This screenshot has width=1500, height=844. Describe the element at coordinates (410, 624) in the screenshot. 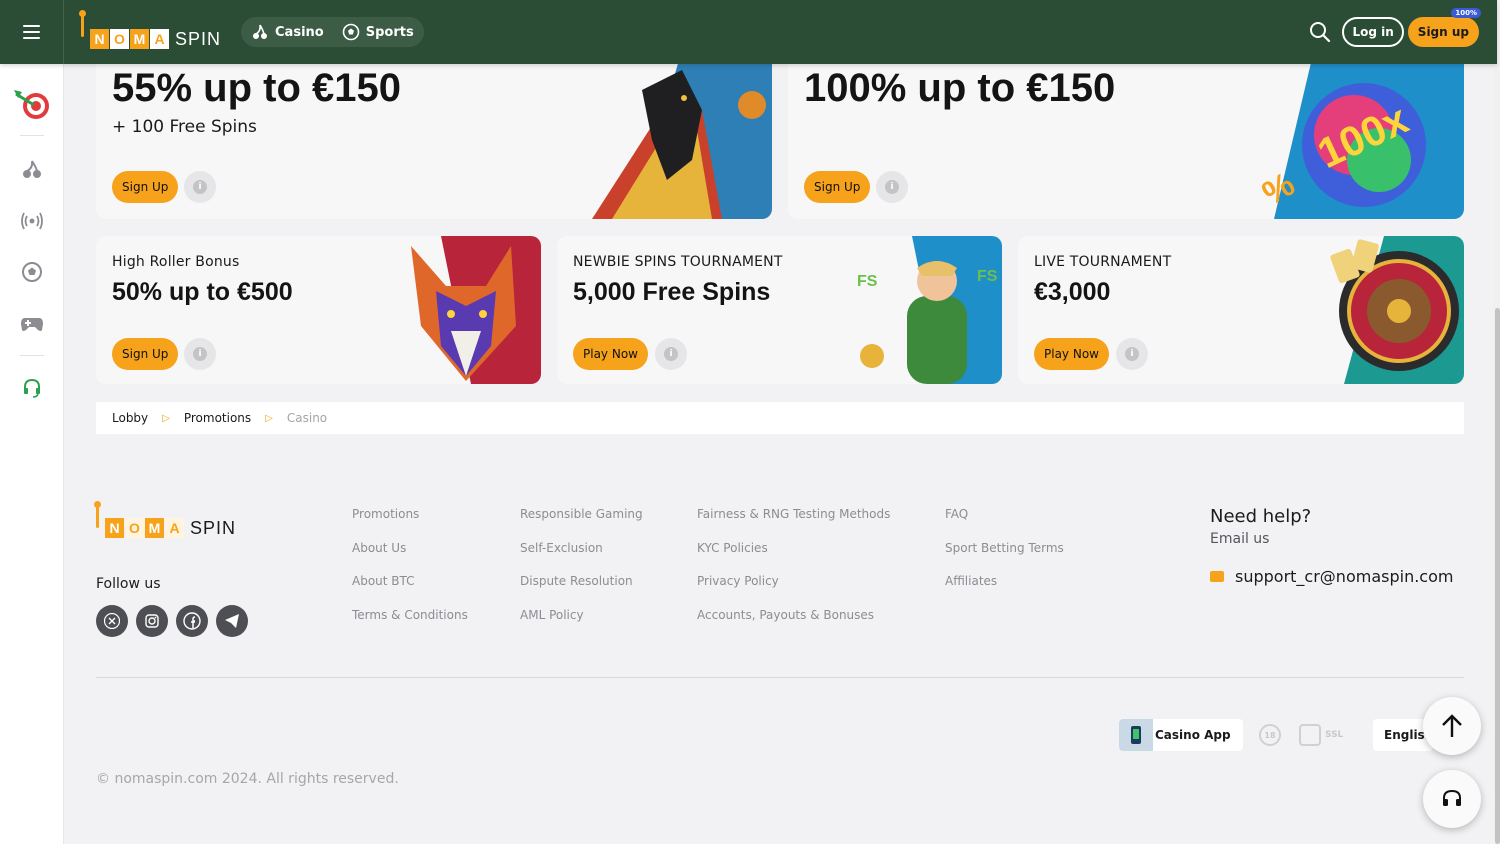

I see `footer-link: Terms & Conditions` at that location.